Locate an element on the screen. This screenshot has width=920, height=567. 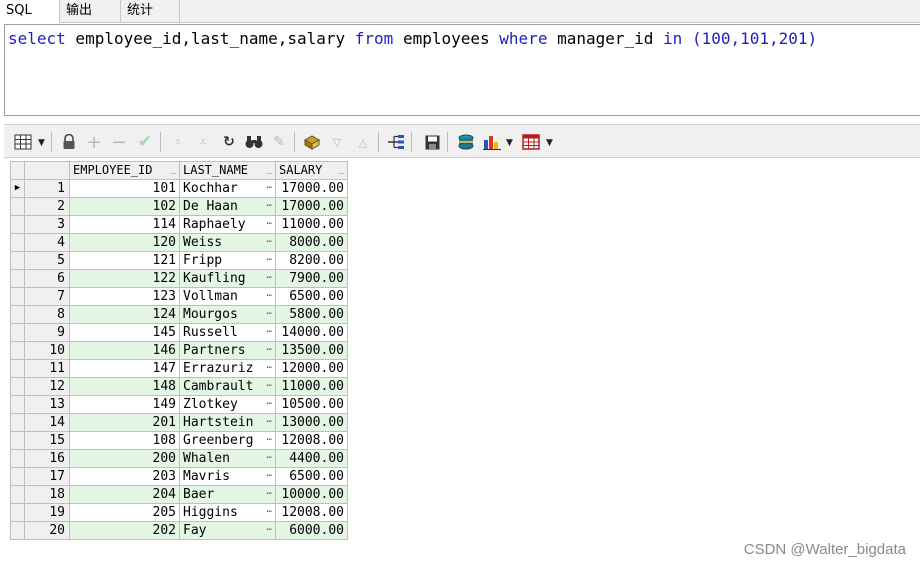
up-icon: △ is located at coordinates (363, 142).